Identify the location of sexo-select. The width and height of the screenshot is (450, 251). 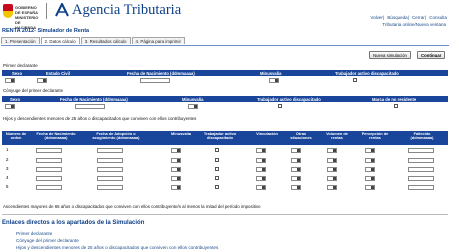
(10, 80).